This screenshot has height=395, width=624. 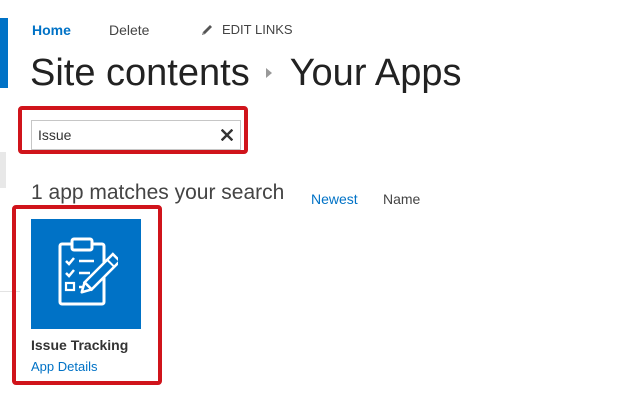 What do you see at coordinates (158, 192) in the screenshot?
I see `results-count: 1 app matches your search` at bounding box center [158, 192].